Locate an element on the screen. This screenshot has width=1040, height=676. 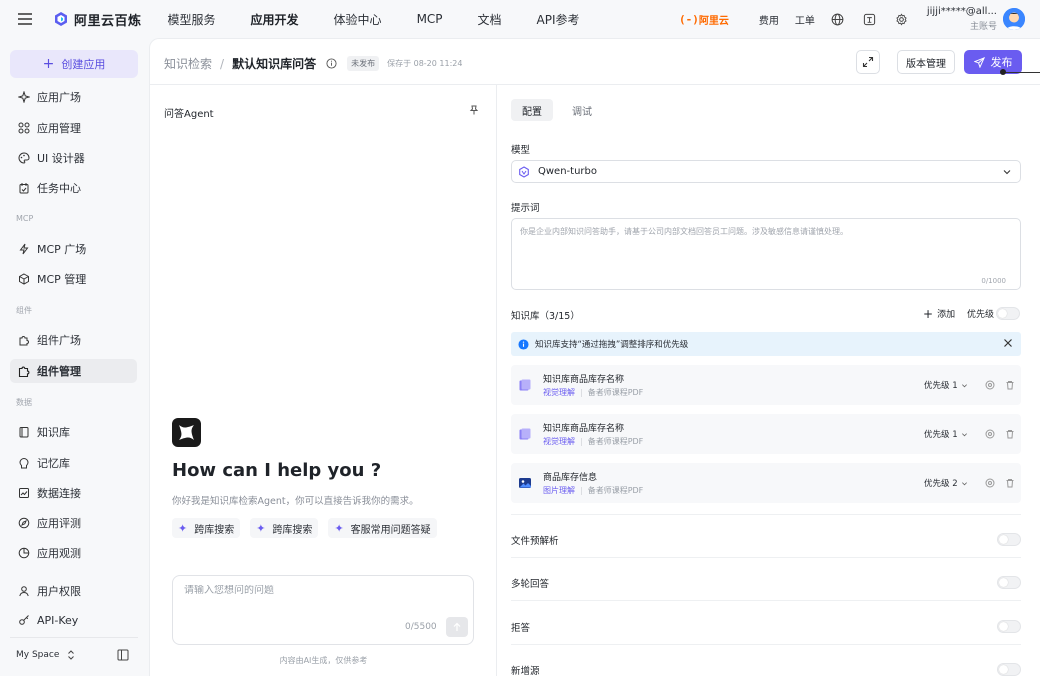
multi-turn-toggle is located at coordinates (1009, 582).